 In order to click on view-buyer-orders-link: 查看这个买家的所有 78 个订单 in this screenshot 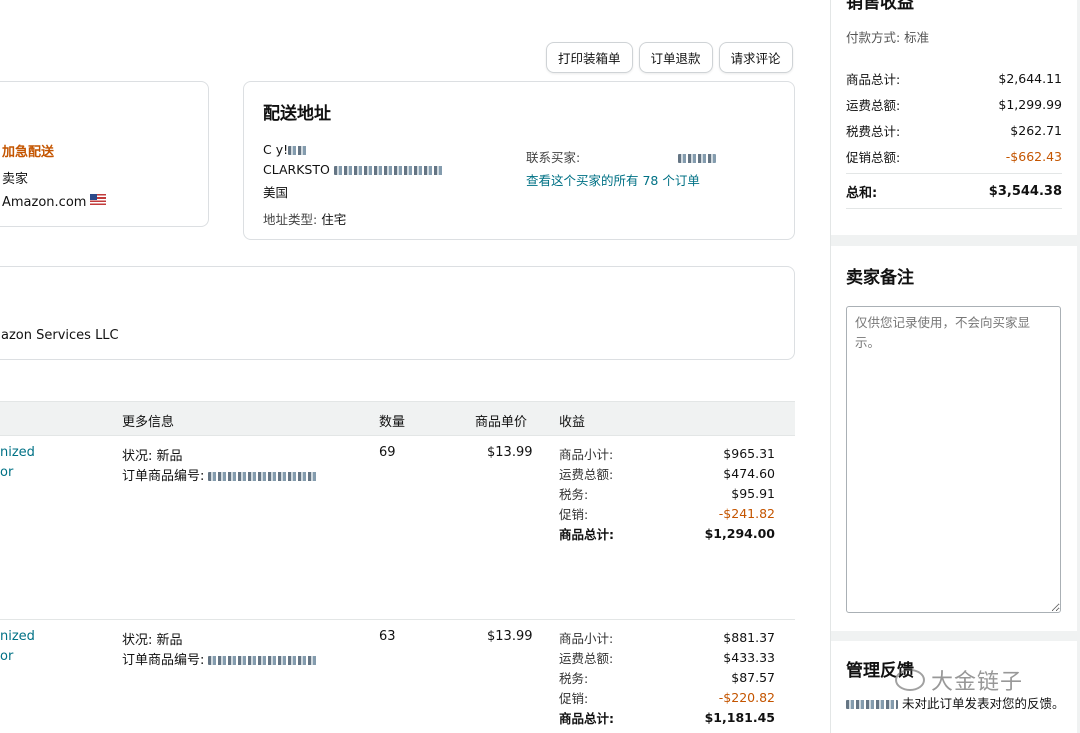, I will do `click(613, 179)`.